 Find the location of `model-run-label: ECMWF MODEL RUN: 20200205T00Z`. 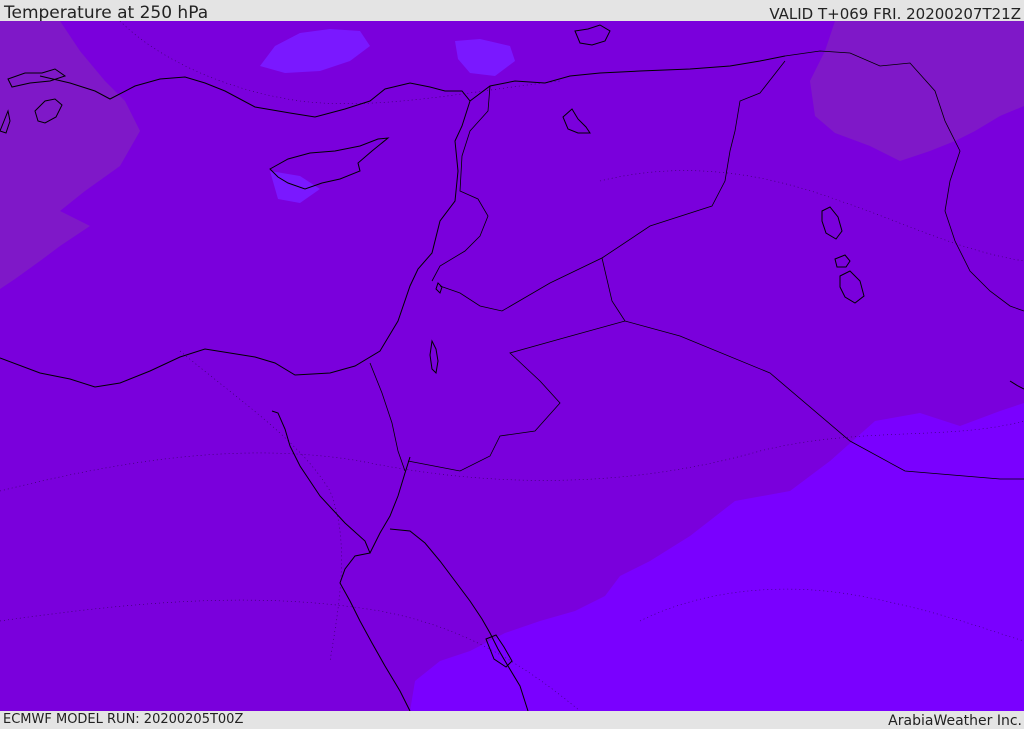

model-run-label: ECMWF MODEL RUN: 20200205T00Z is located at coordinates (123, 719).